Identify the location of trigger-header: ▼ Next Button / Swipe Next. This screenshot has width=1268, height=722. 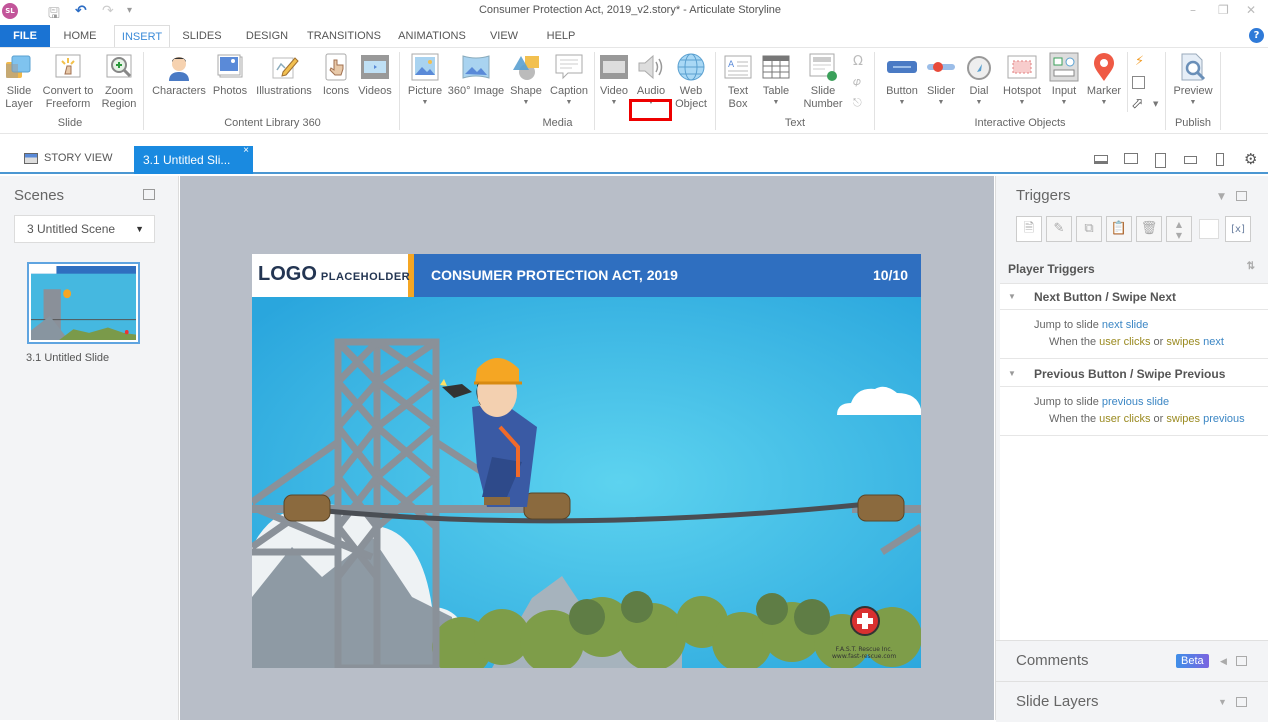
(1134, 297).